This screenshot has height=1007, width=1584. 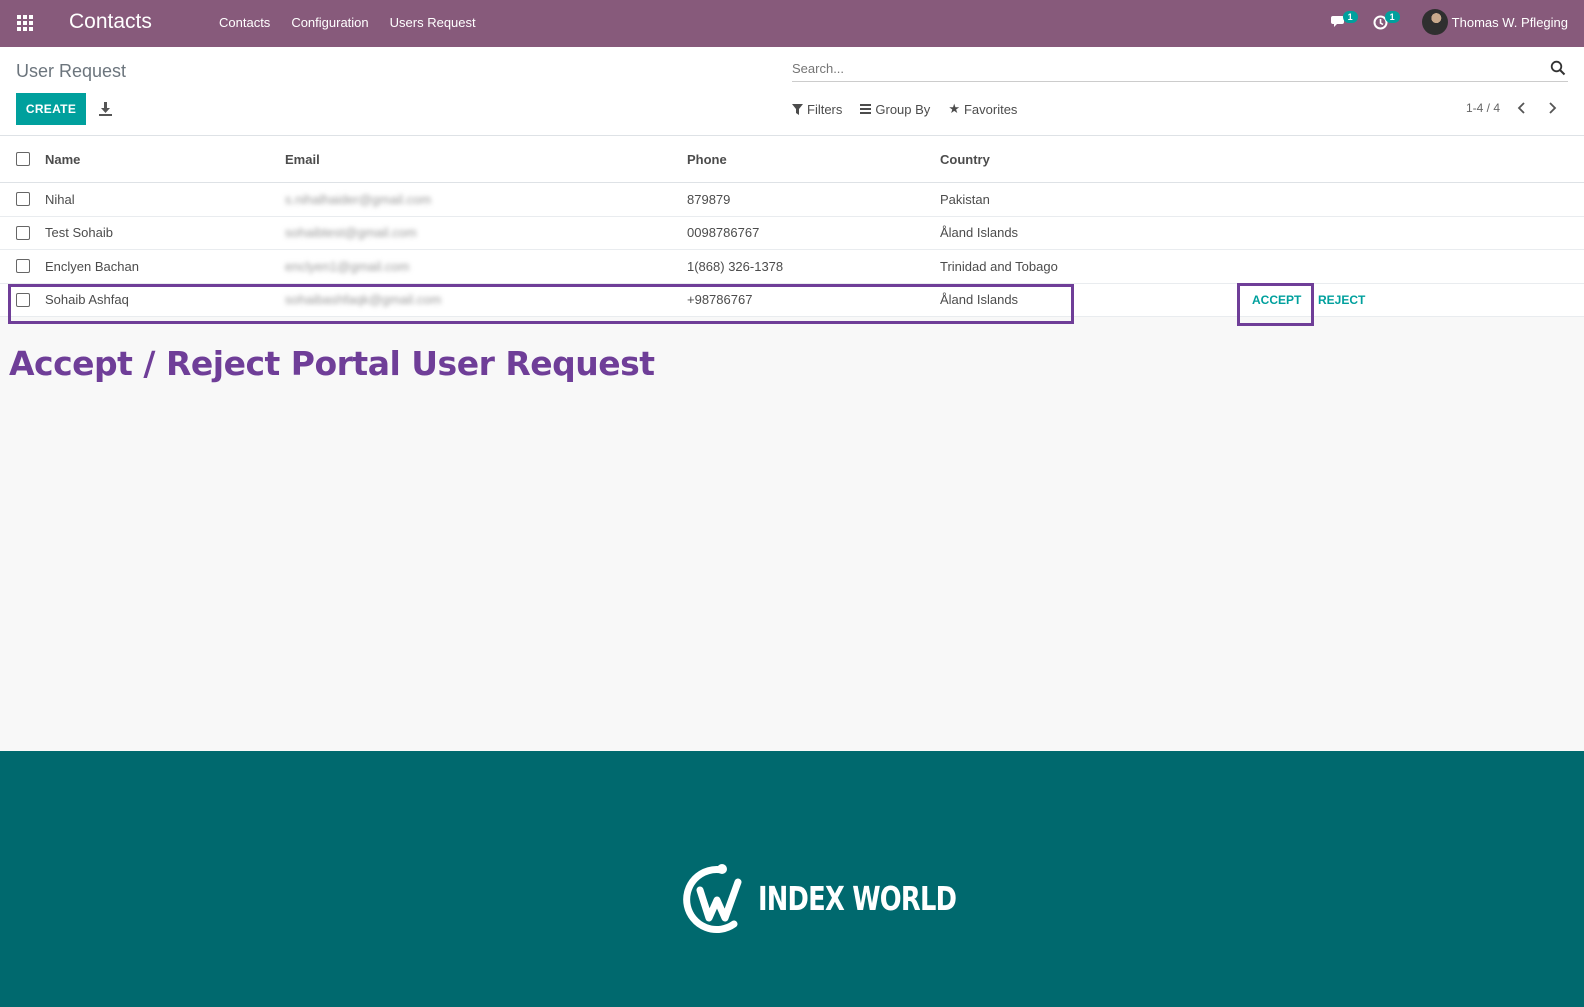 I want to click on search-input, so click(x=1162, y=68).